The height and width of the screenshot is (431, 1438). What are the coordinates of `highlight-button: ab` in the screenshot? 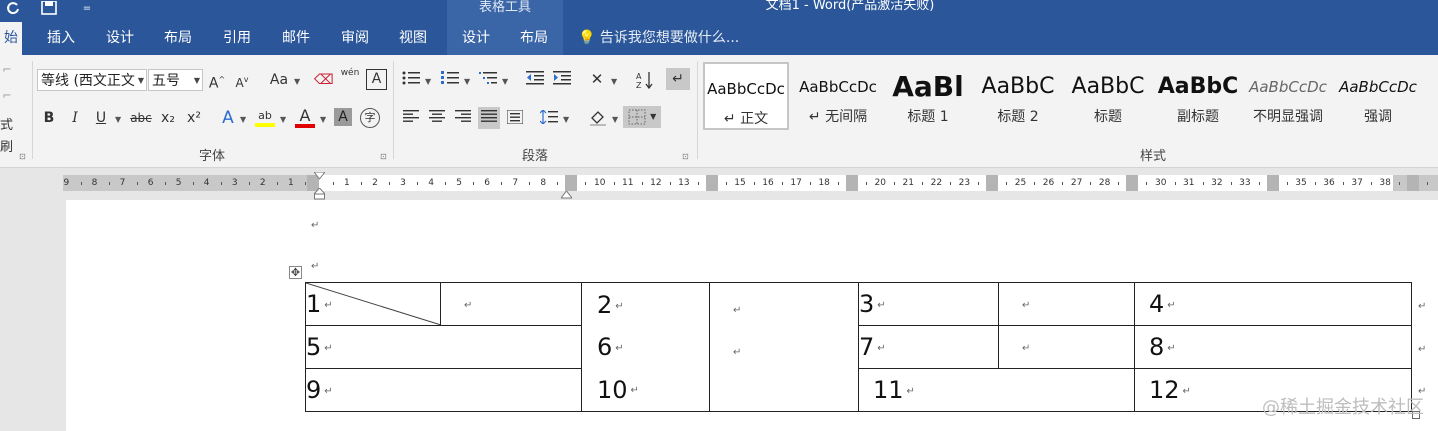 It's located at (265, 116).